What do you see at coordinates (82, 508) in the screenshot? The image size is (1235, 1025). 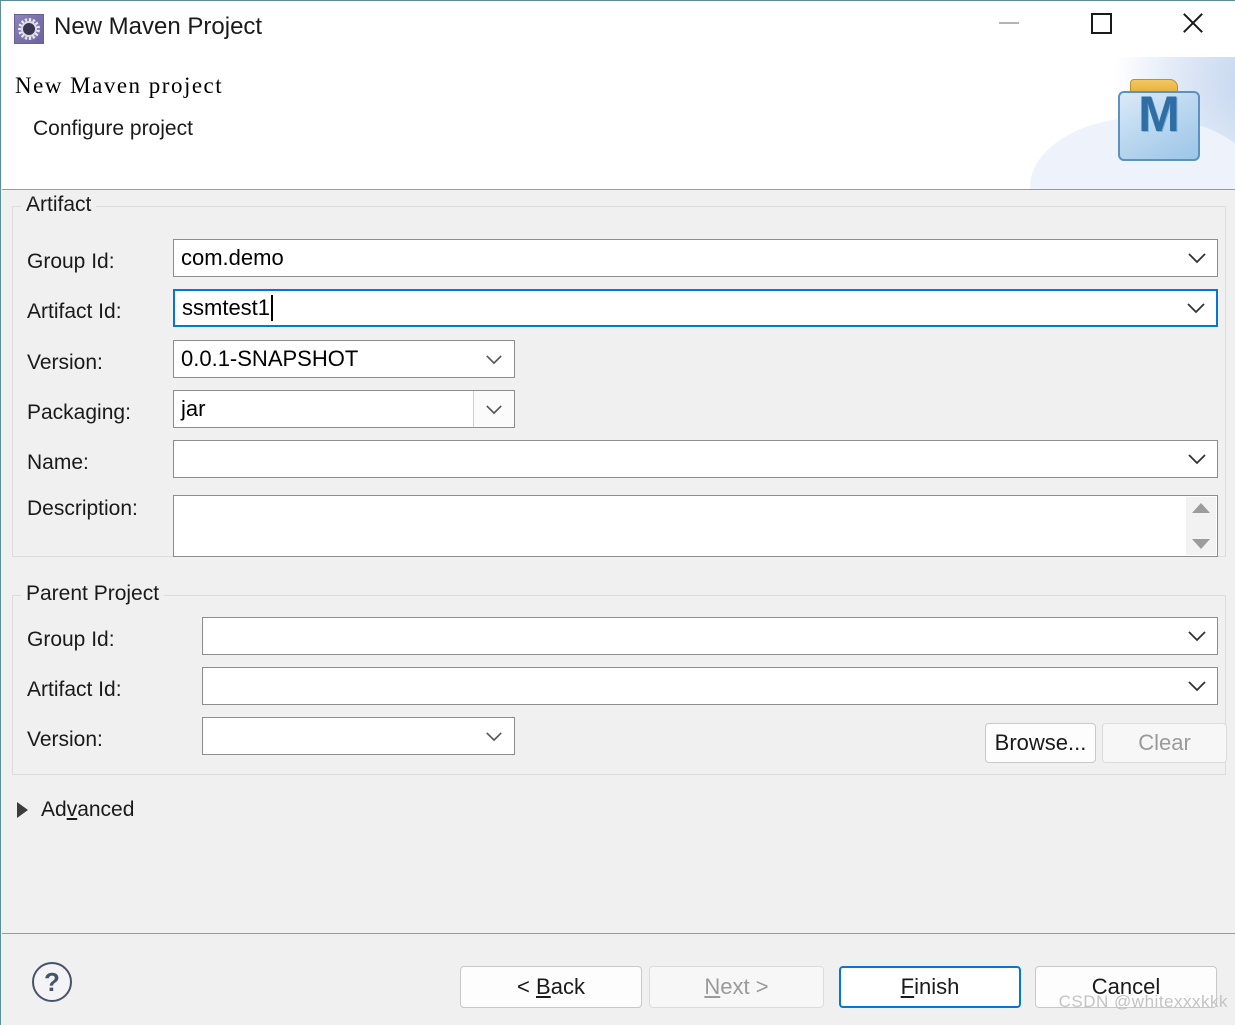 I see `artifact-description-label: Description:` at bounding box center [82, 508].